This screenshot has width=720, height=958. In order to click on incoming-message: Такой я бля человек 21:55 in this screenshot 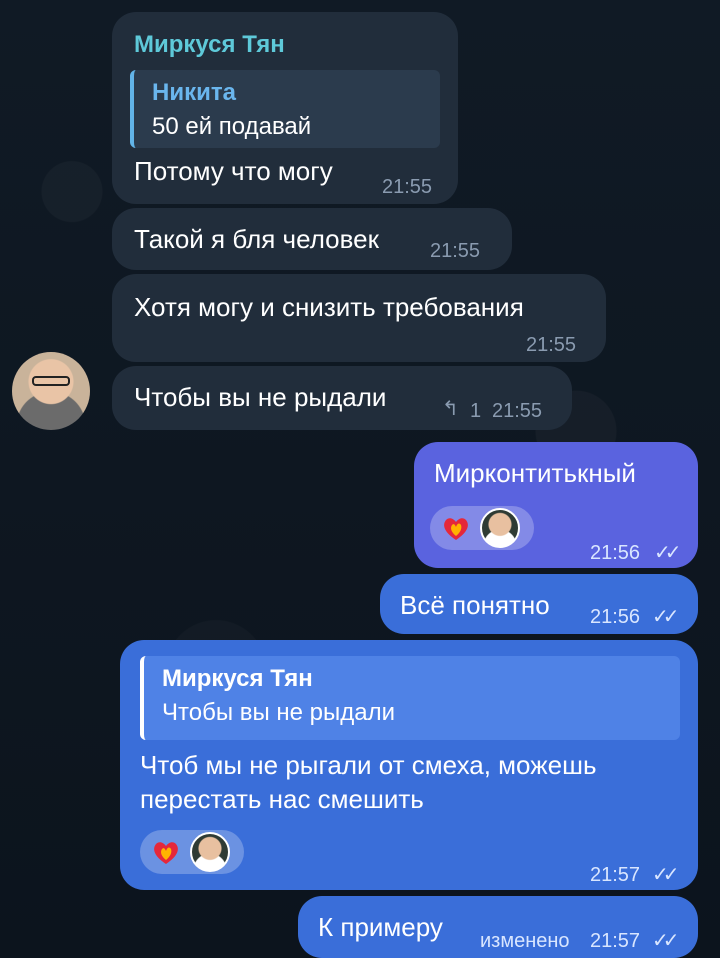, I will do `click(312, 239)`.